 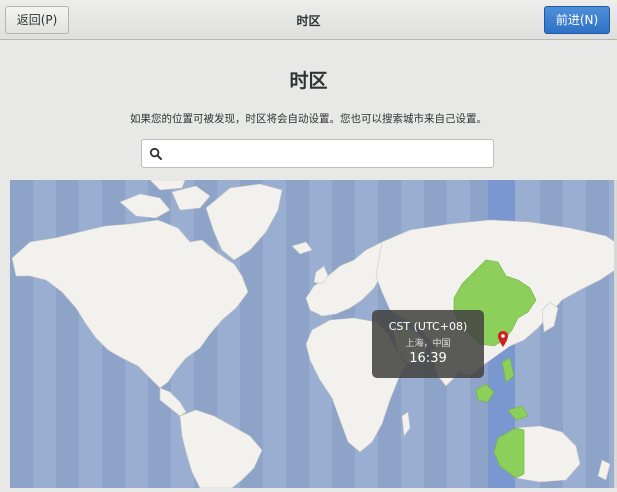 I want to click on next-button: 前进(N), so click(x=577, y=20).